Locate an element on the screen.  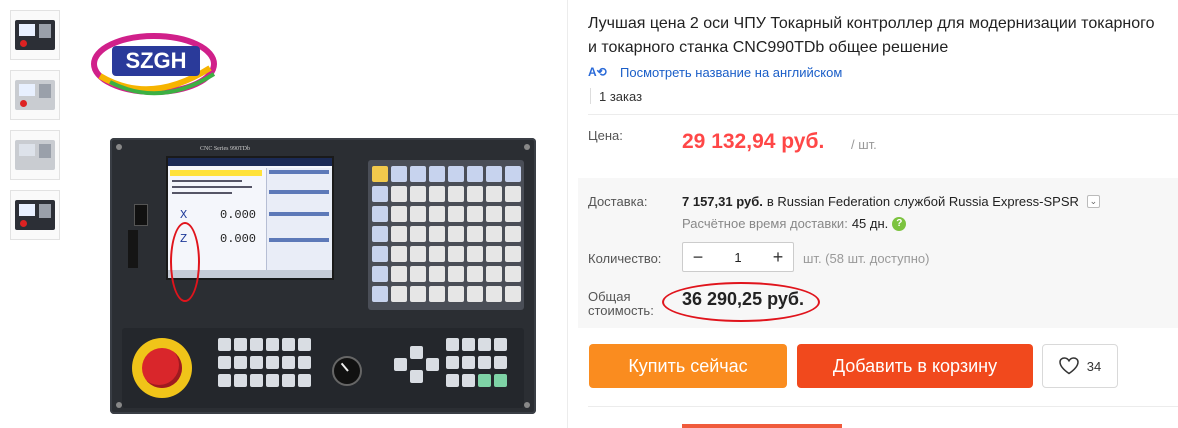
wishlist-button: 34 is located at coordinates (1080, 366).